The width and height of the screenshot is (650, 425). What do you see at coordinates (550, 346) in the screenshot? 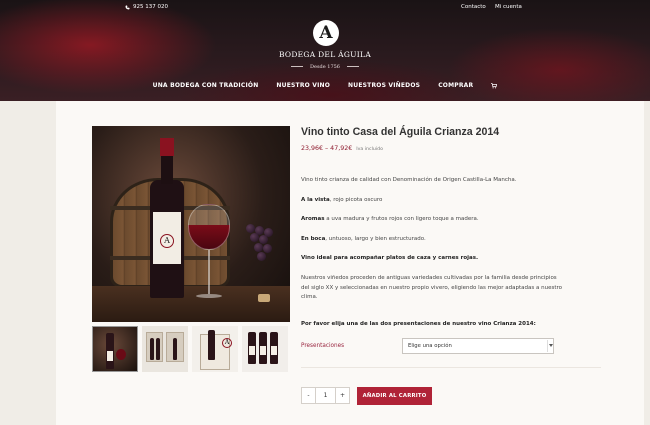
I see `chevron-down-icon` at bounding box center [550, 346].